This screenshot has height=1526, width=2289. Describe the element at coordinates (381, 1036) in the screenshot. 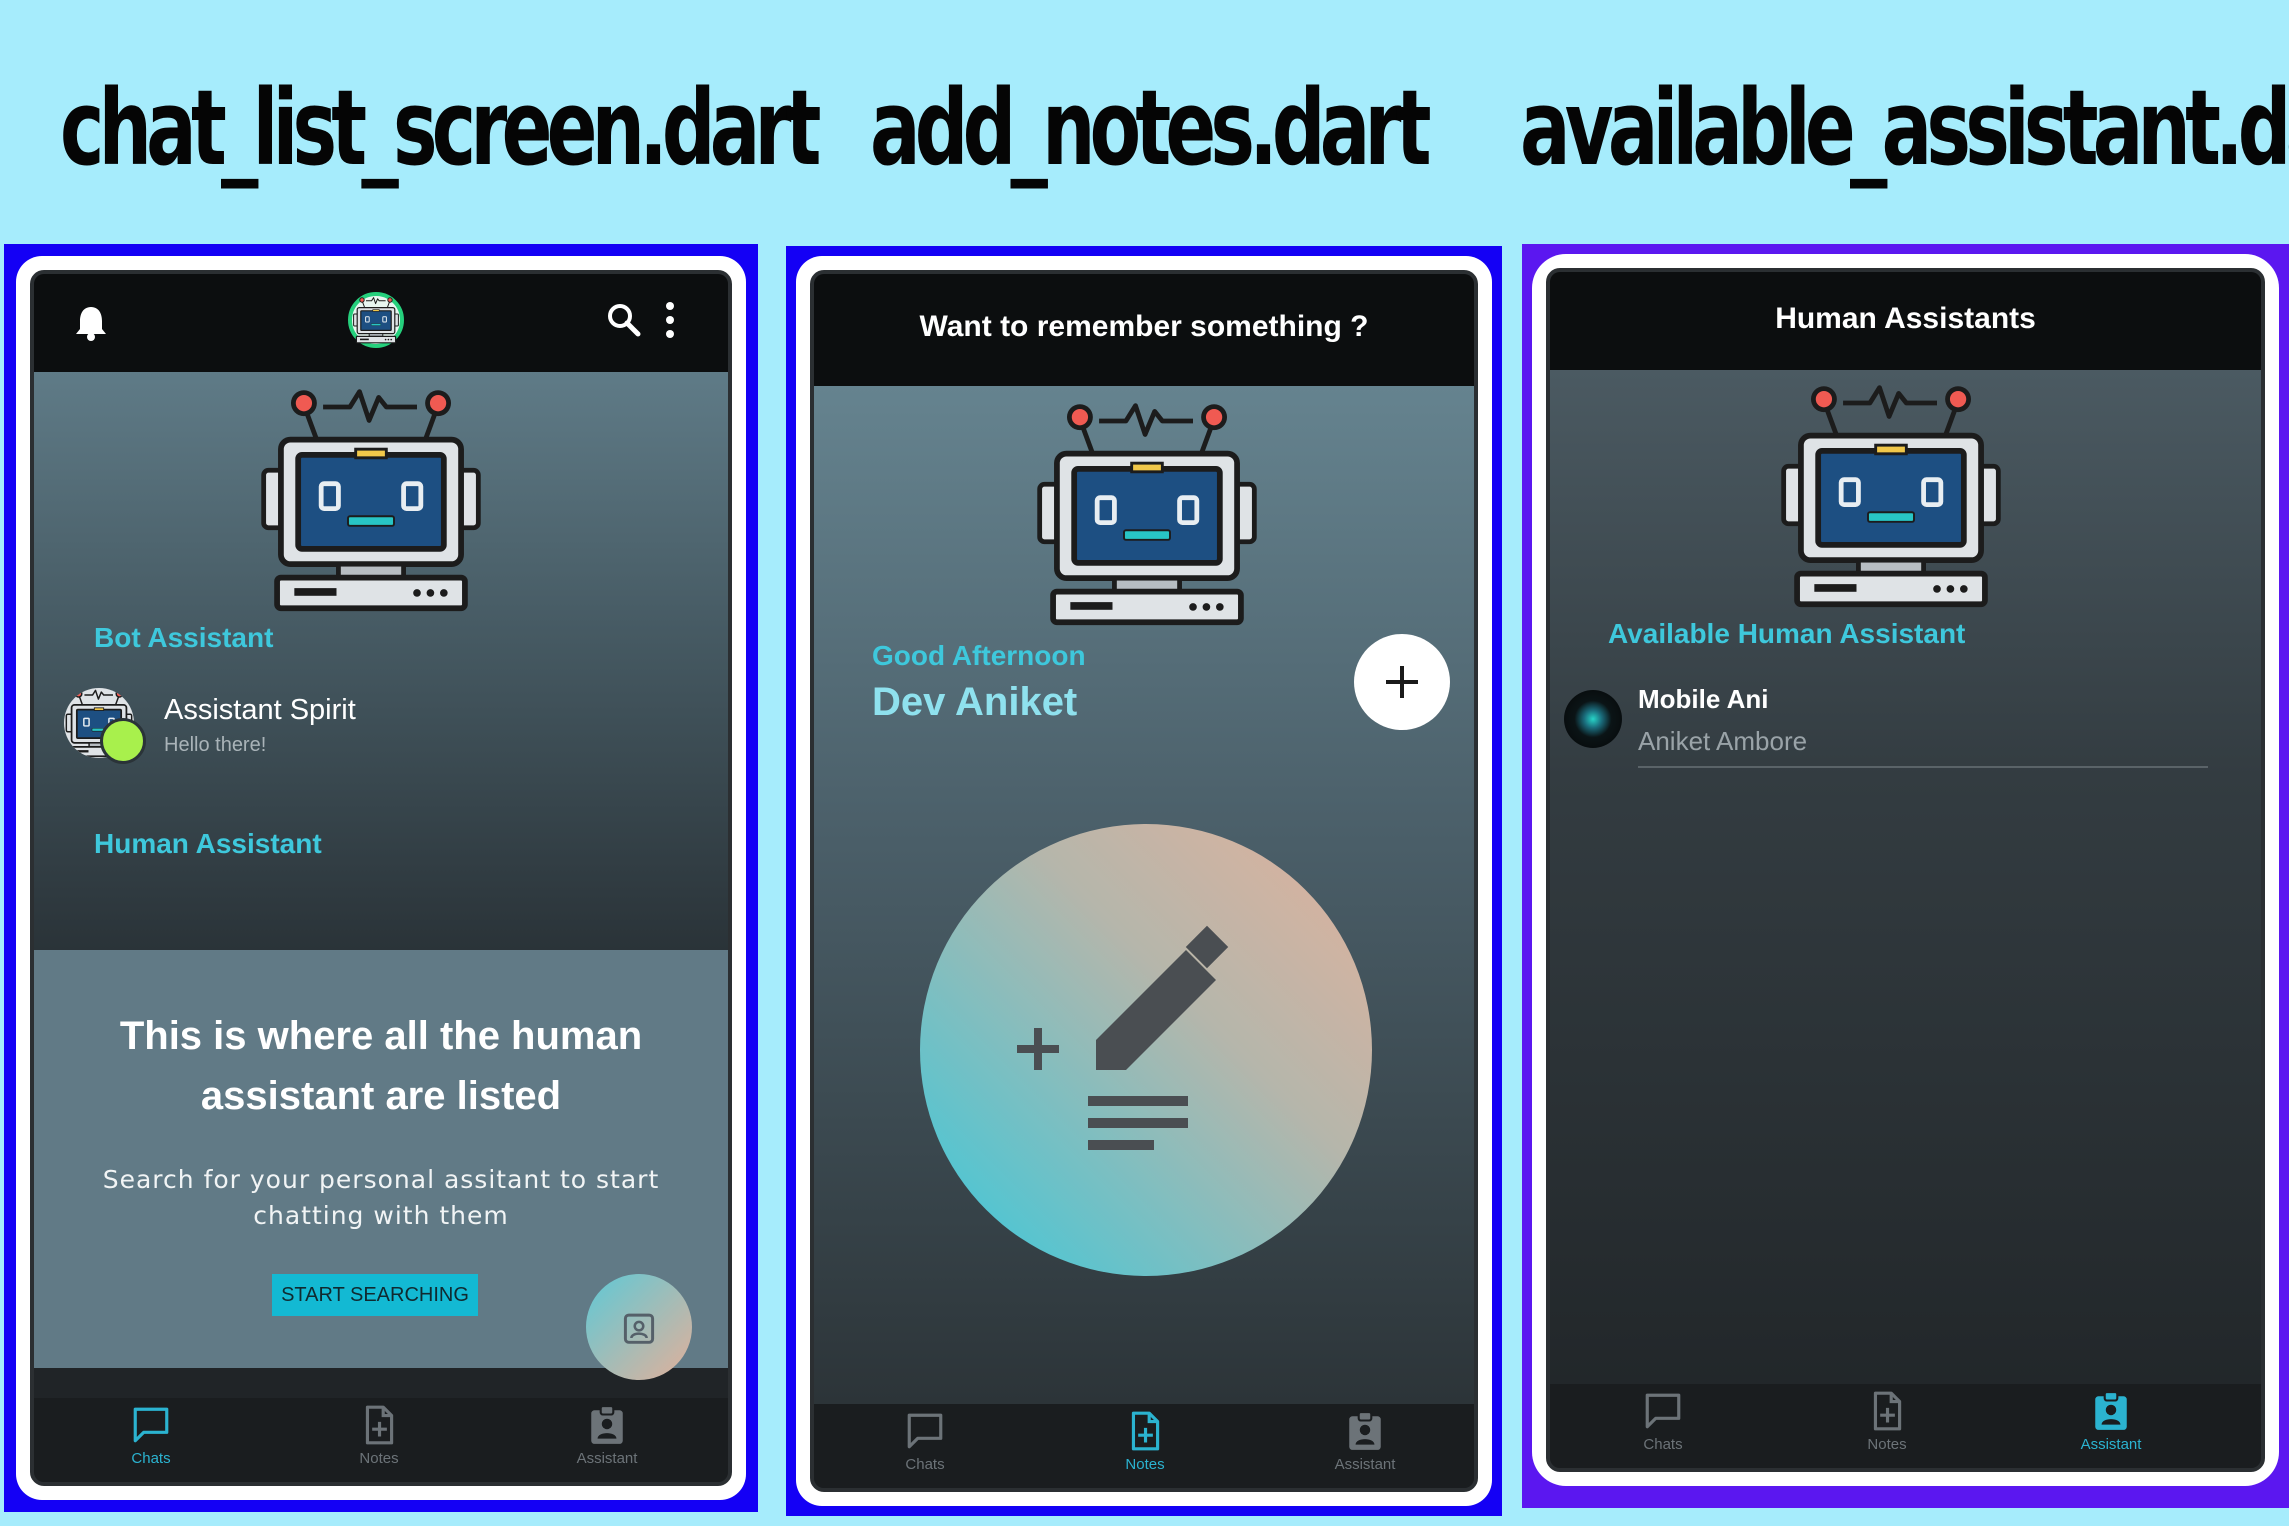

I see `empty-state-heading-line1: This is where all the human` at that location.